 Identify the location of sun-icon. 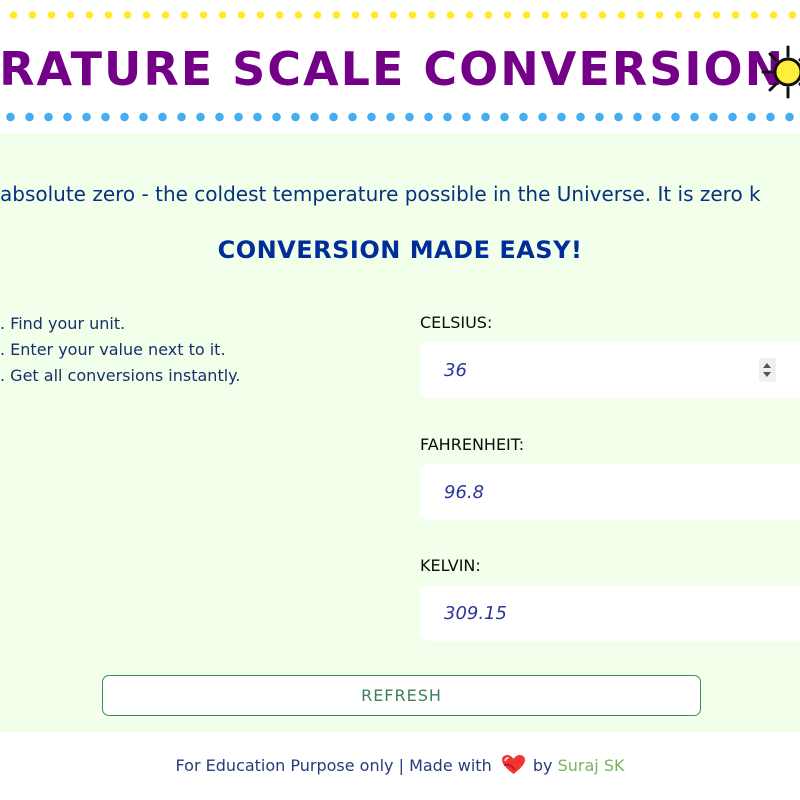
(780, 72).